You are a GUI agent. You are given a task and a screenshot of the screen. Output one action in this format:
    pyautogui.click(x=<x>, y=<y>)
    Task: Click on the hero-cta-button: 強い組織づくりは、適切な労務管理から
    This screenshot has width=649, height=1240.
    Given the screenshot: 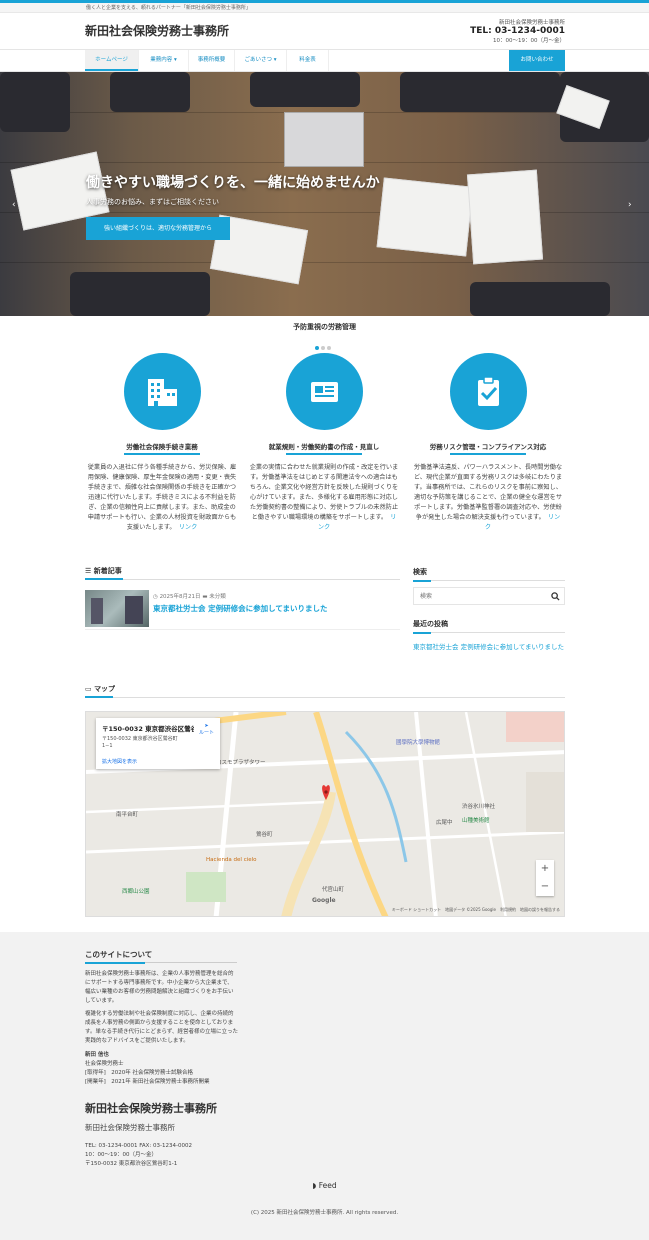 What is the action you would take?
    pyautogui.click(x=158, y=228)
    